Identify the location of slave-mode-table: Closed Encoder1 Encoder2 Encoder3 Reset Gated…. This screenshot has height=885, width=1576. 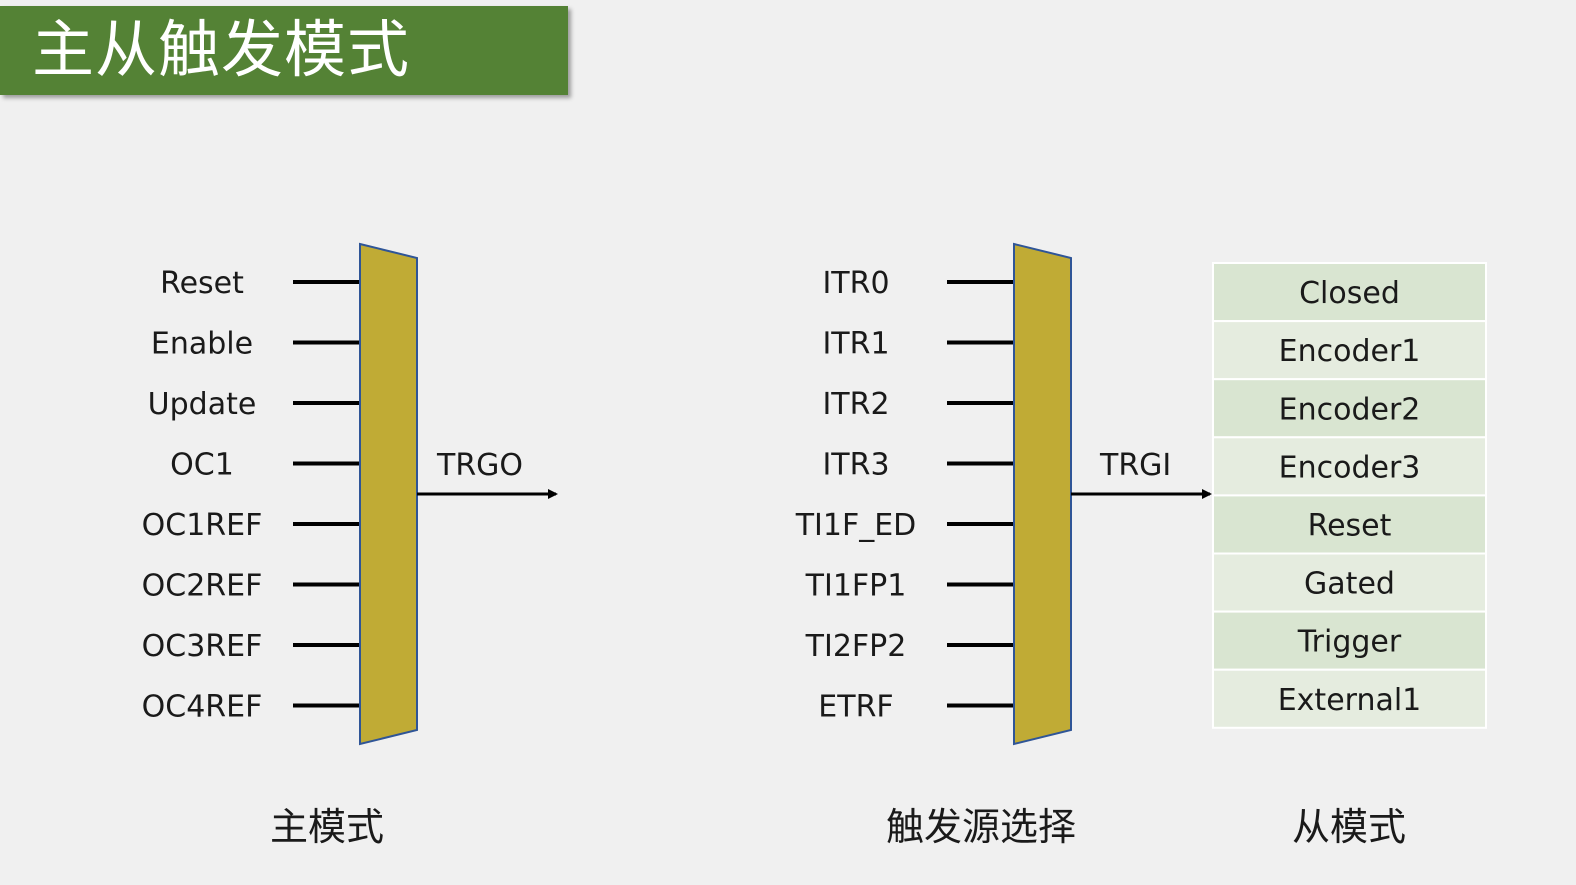
(1349, 495).